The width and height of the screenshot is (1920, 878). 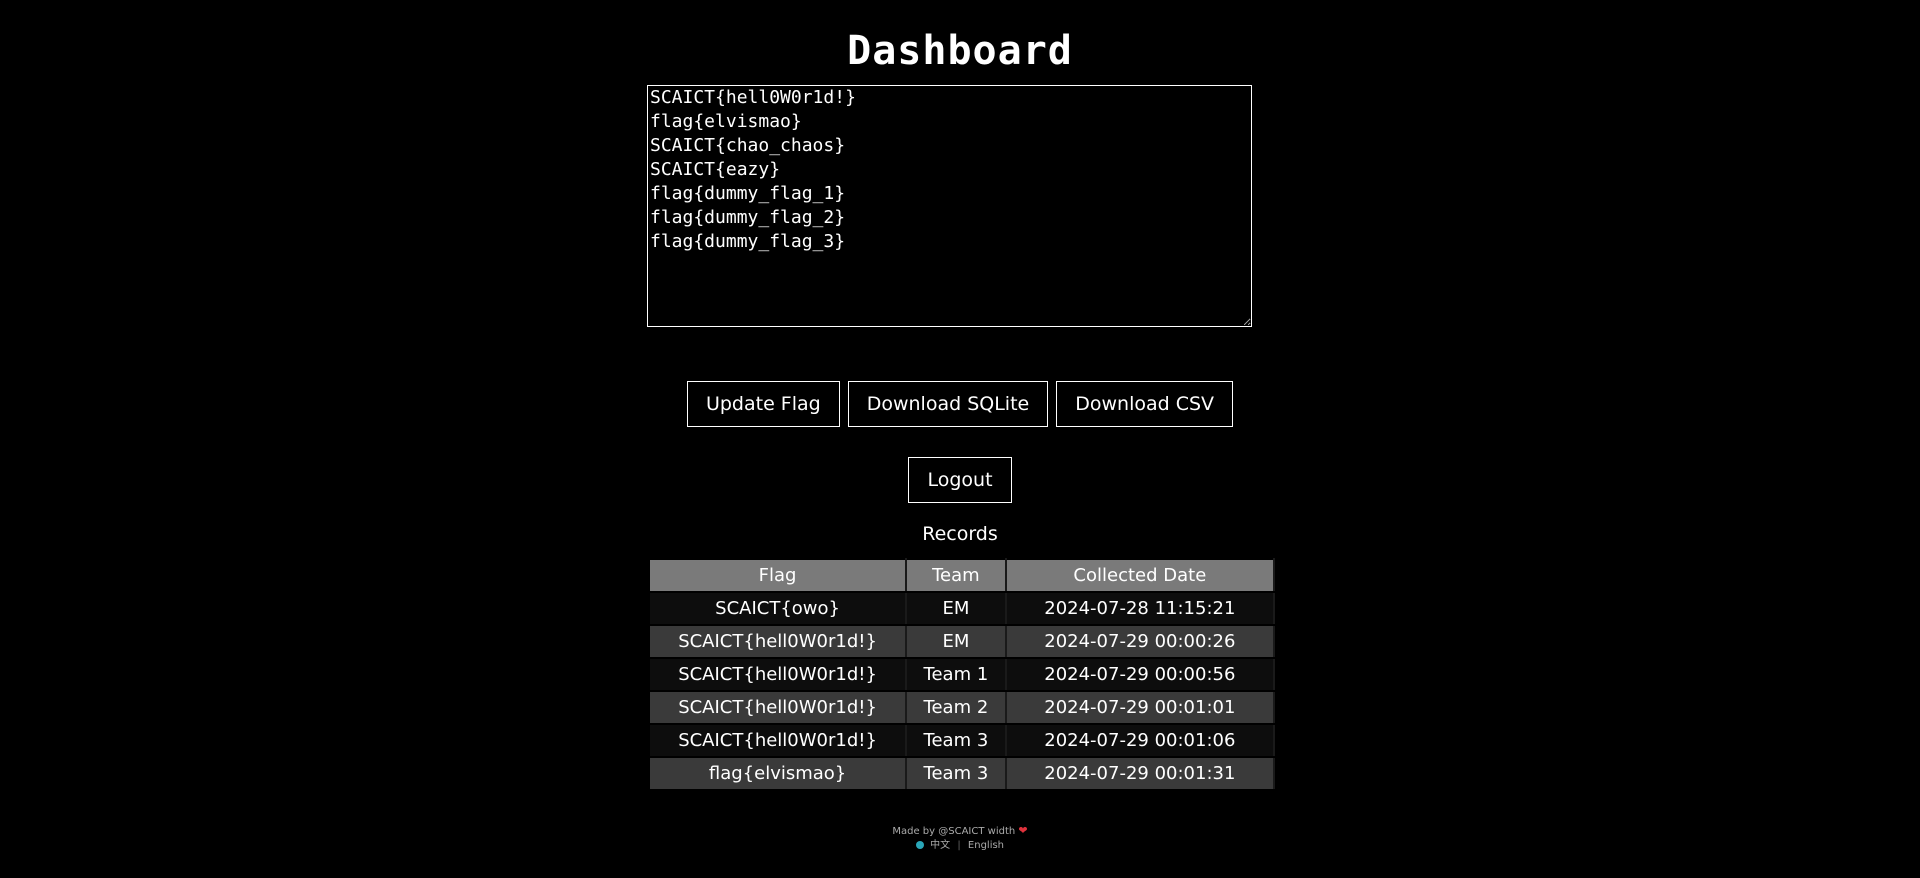 What do you see at coordinates (960, 51) in the screenshot?
I see `page-title: Dashboard` at bounding box center [960, 51].